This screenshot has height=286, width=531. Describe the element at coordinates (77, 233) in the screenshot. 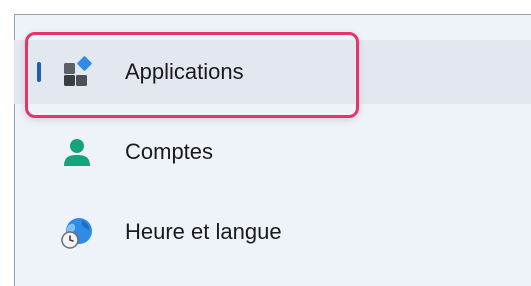

I see `globe-clock-icon` at that location.